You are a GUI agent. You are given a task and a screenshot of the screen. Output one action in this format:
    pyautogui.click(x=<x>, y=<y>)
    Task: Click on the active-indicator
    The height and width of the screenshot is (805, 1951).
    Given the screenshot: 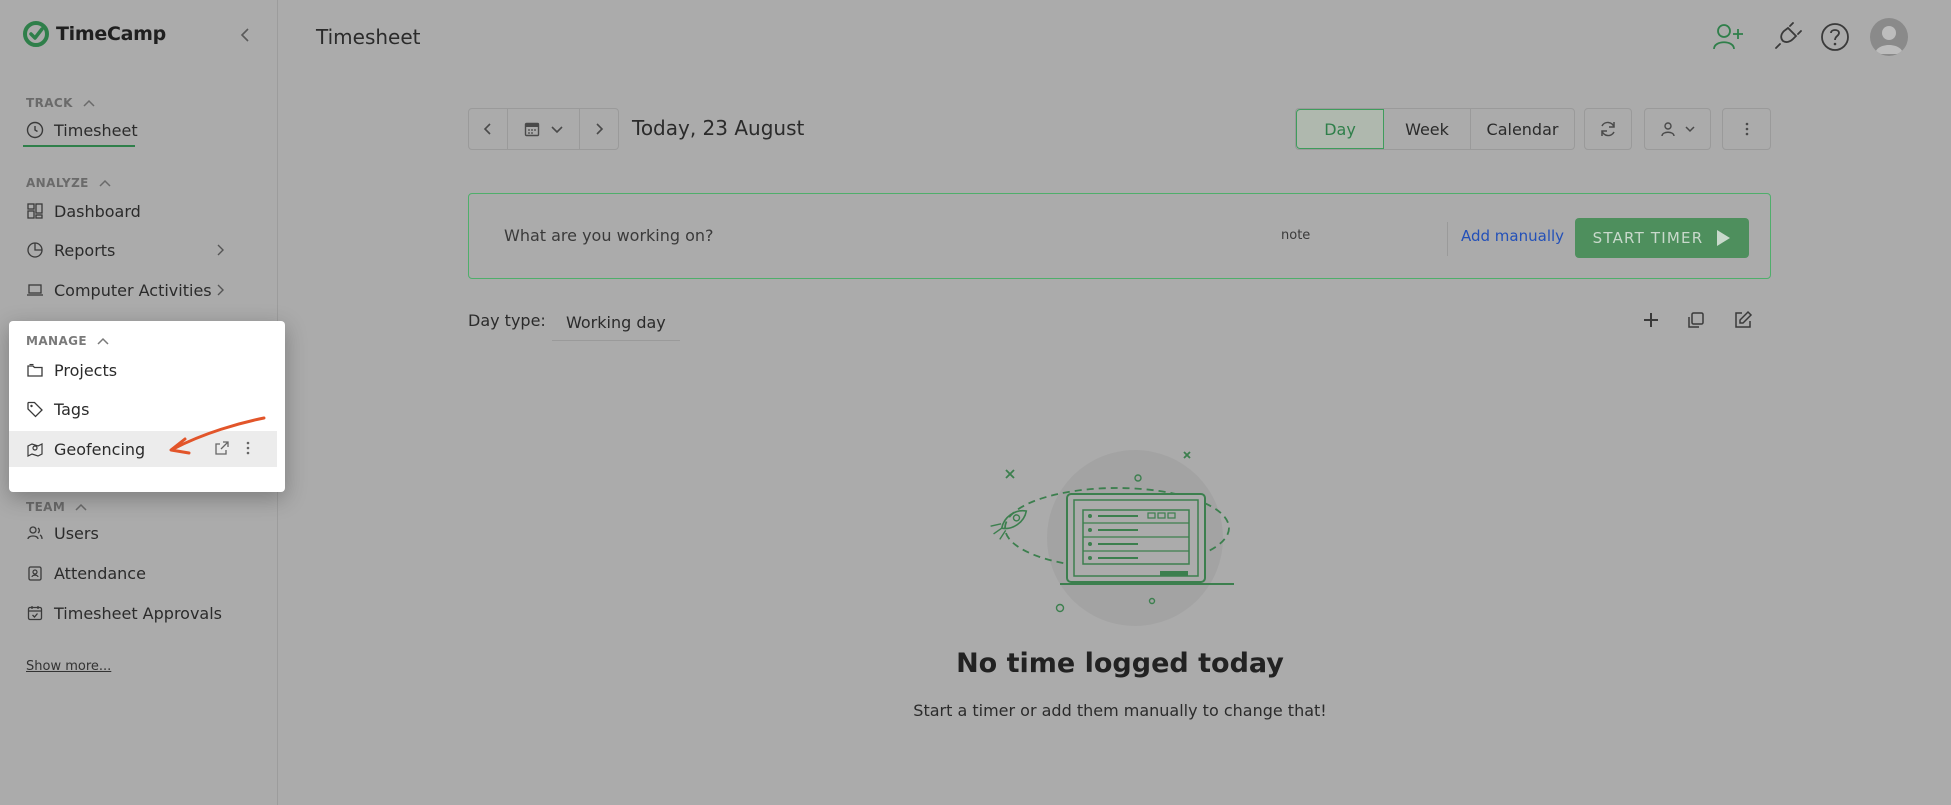 What is the action you would take?
    pyautogui.click(x=79, y=146)
    